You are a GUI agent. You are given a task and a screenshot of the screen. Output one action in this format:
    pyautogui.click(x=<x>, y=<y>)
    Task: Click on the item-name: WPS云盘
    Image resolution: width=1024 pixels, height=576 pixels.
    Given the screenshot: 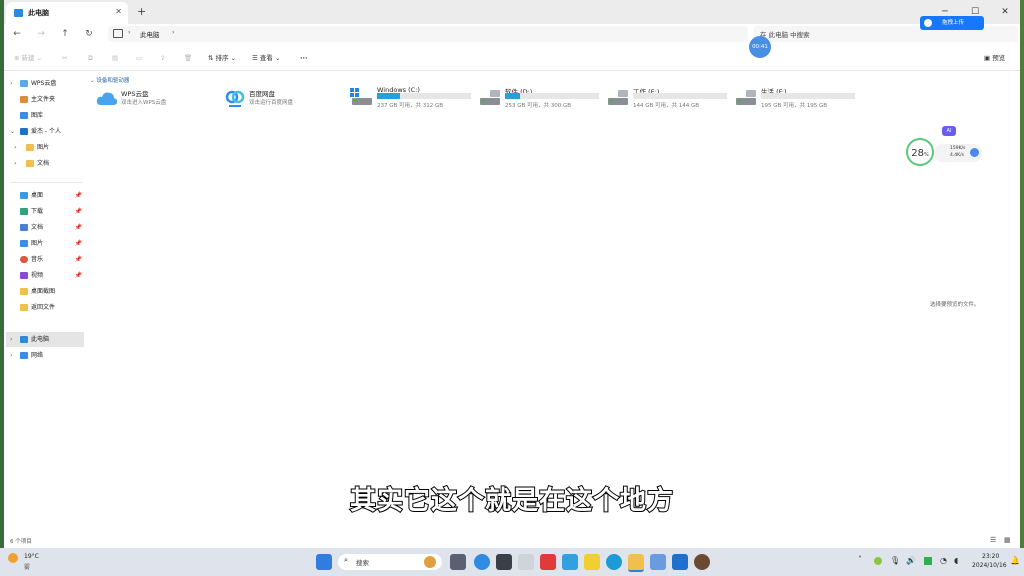 What is the action you would take?
    pyautogui.click(x=135, y=94)
    